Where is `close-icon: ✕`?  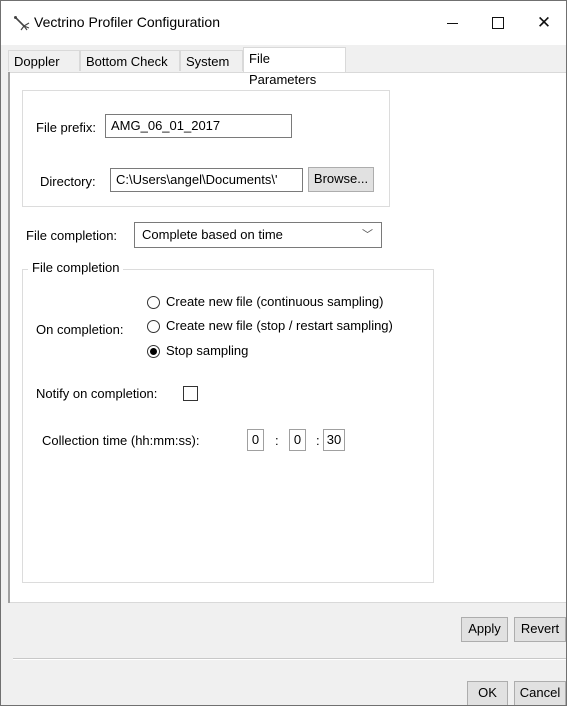 close-icon: ✕ is located at coordinates (544, 22).